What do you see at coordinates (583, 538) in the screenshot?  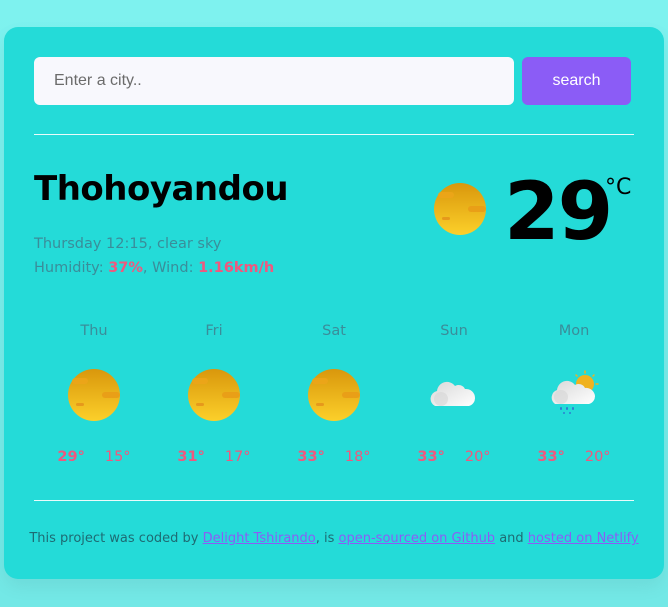 I see `netlify-link: hosted on Netlify` at bounding box center [583, 538].